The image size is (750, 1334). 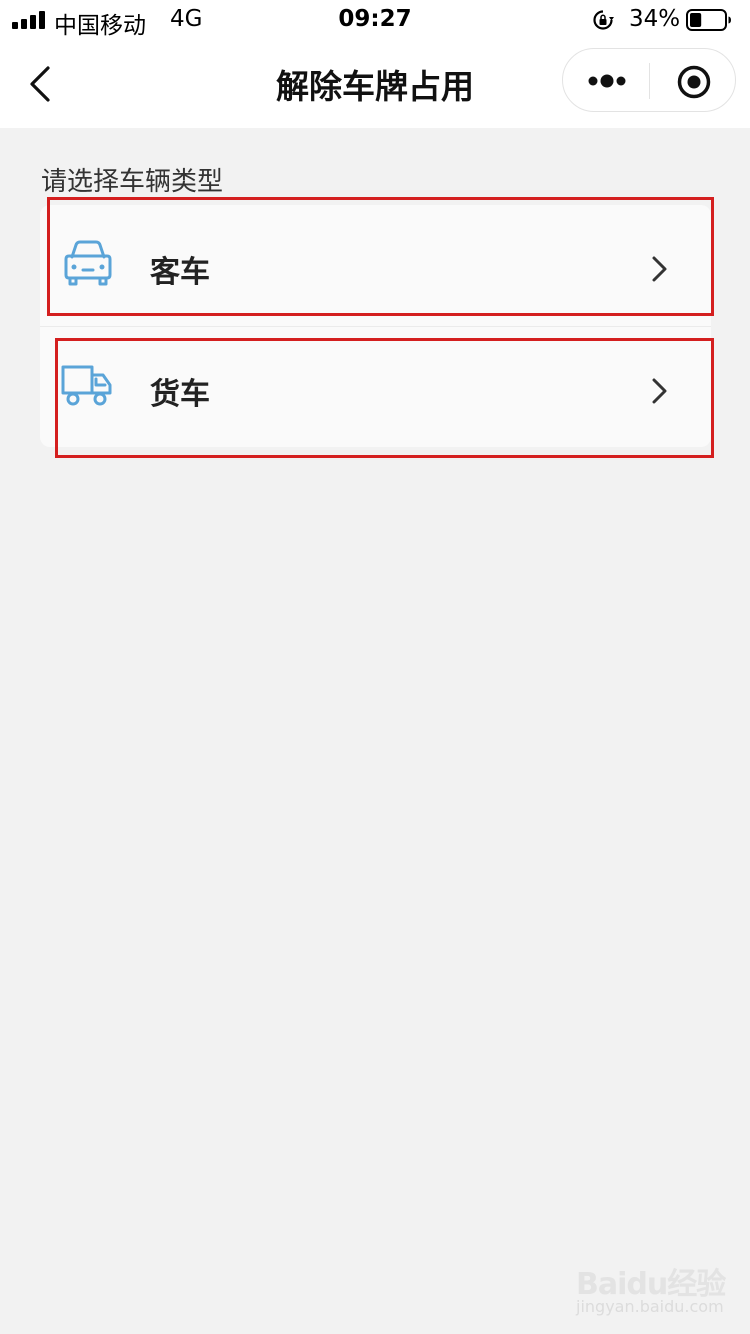 I want to click on baidu-jingyan-watermark: Baidu经验 jingyan.baidu.com, so click(x=650, y=1287).